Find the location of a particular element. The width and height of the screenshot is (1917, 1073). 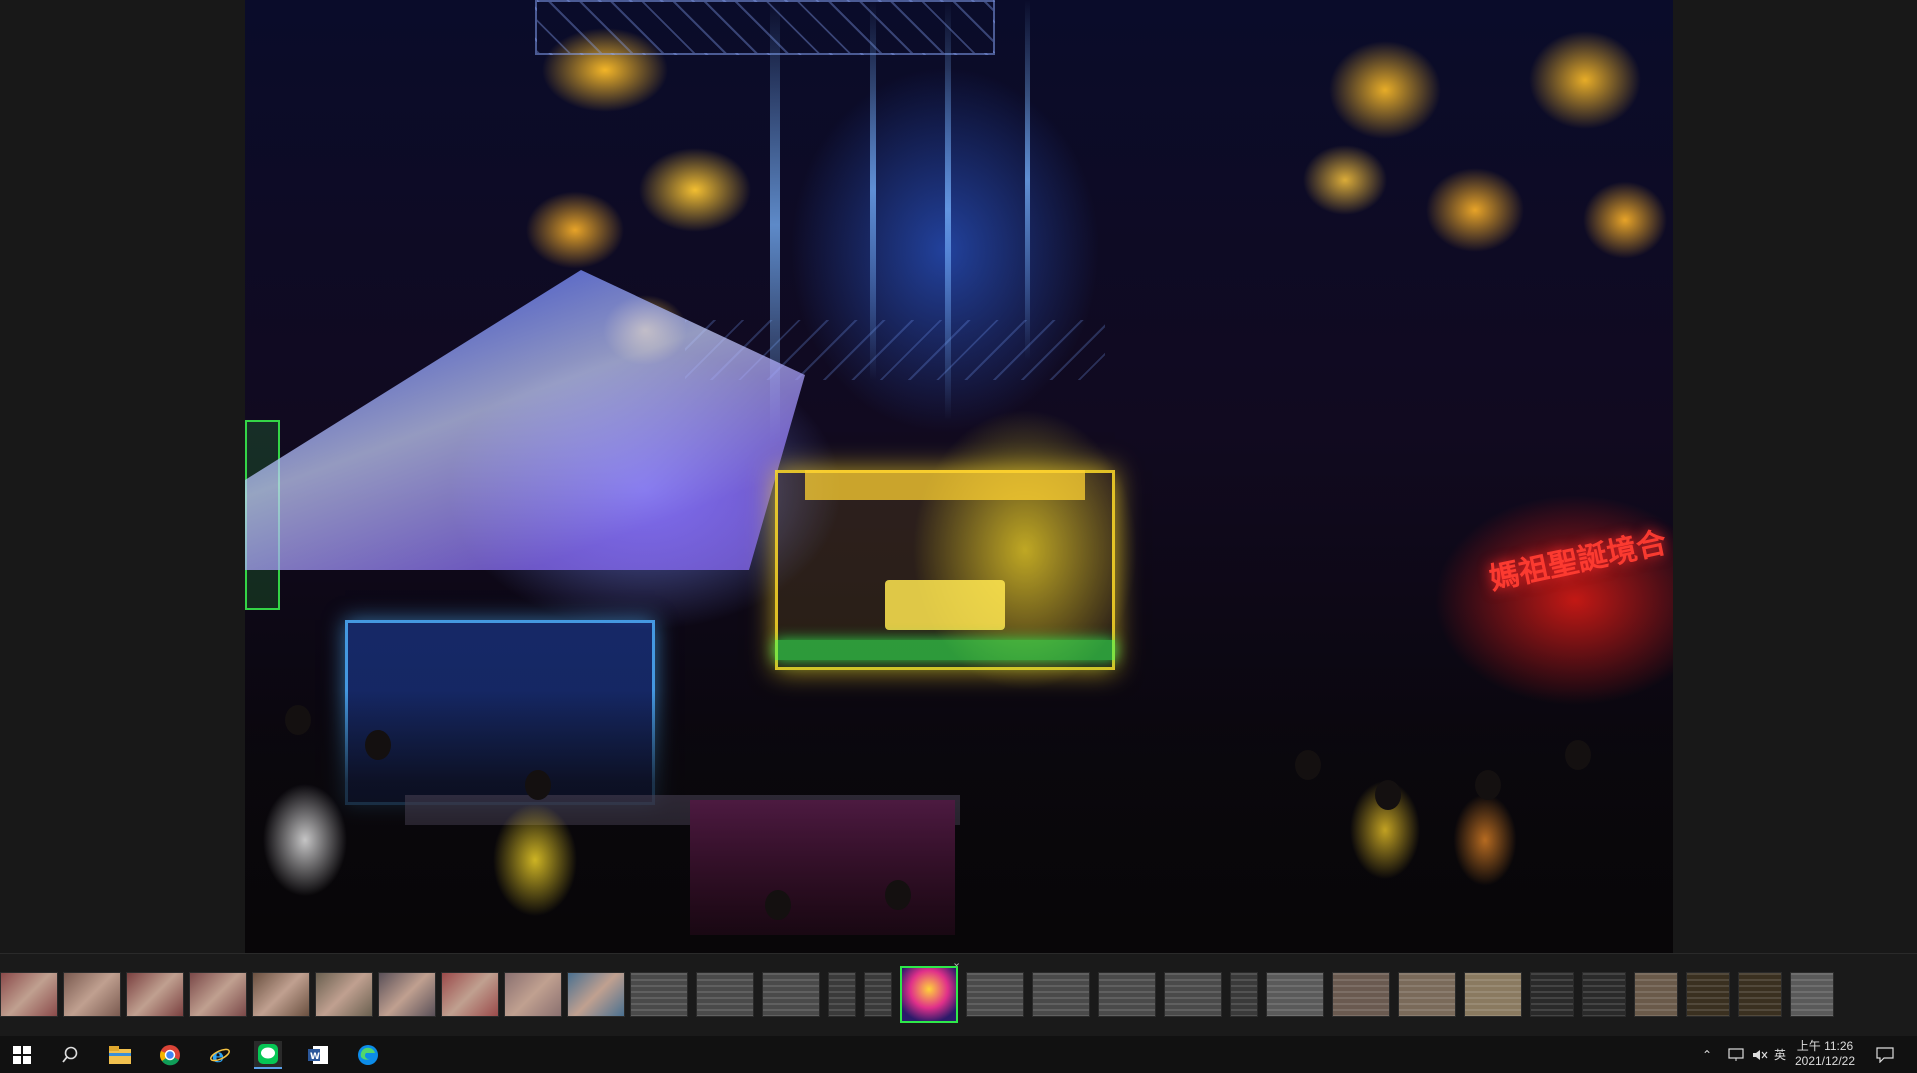

word-icon: W is located at coordinates (318, 1055).